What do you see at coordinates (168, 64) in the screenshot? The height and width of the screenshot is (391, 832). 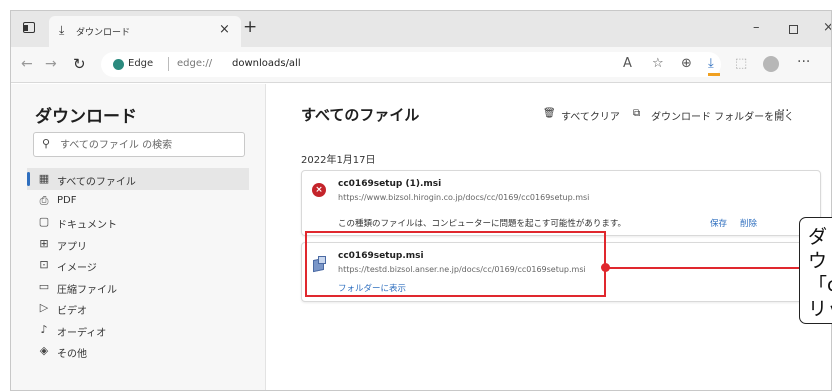 I see `divider` at bounding box center [168, 64].